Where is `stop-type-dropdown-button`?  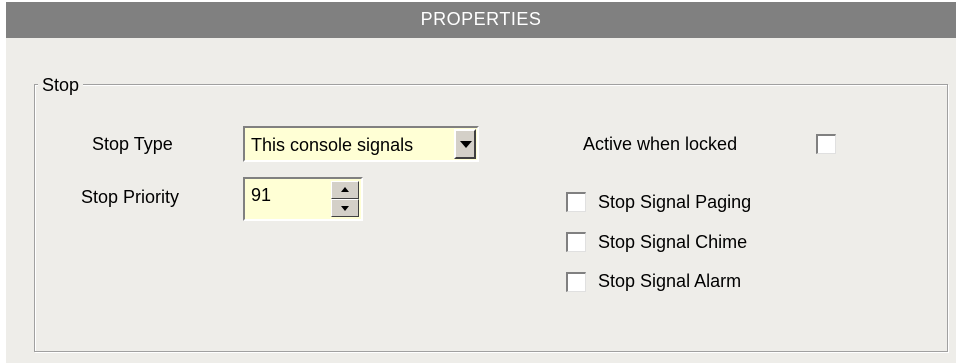 stop-type-dropdown-button is located at coordinates (465, 144).